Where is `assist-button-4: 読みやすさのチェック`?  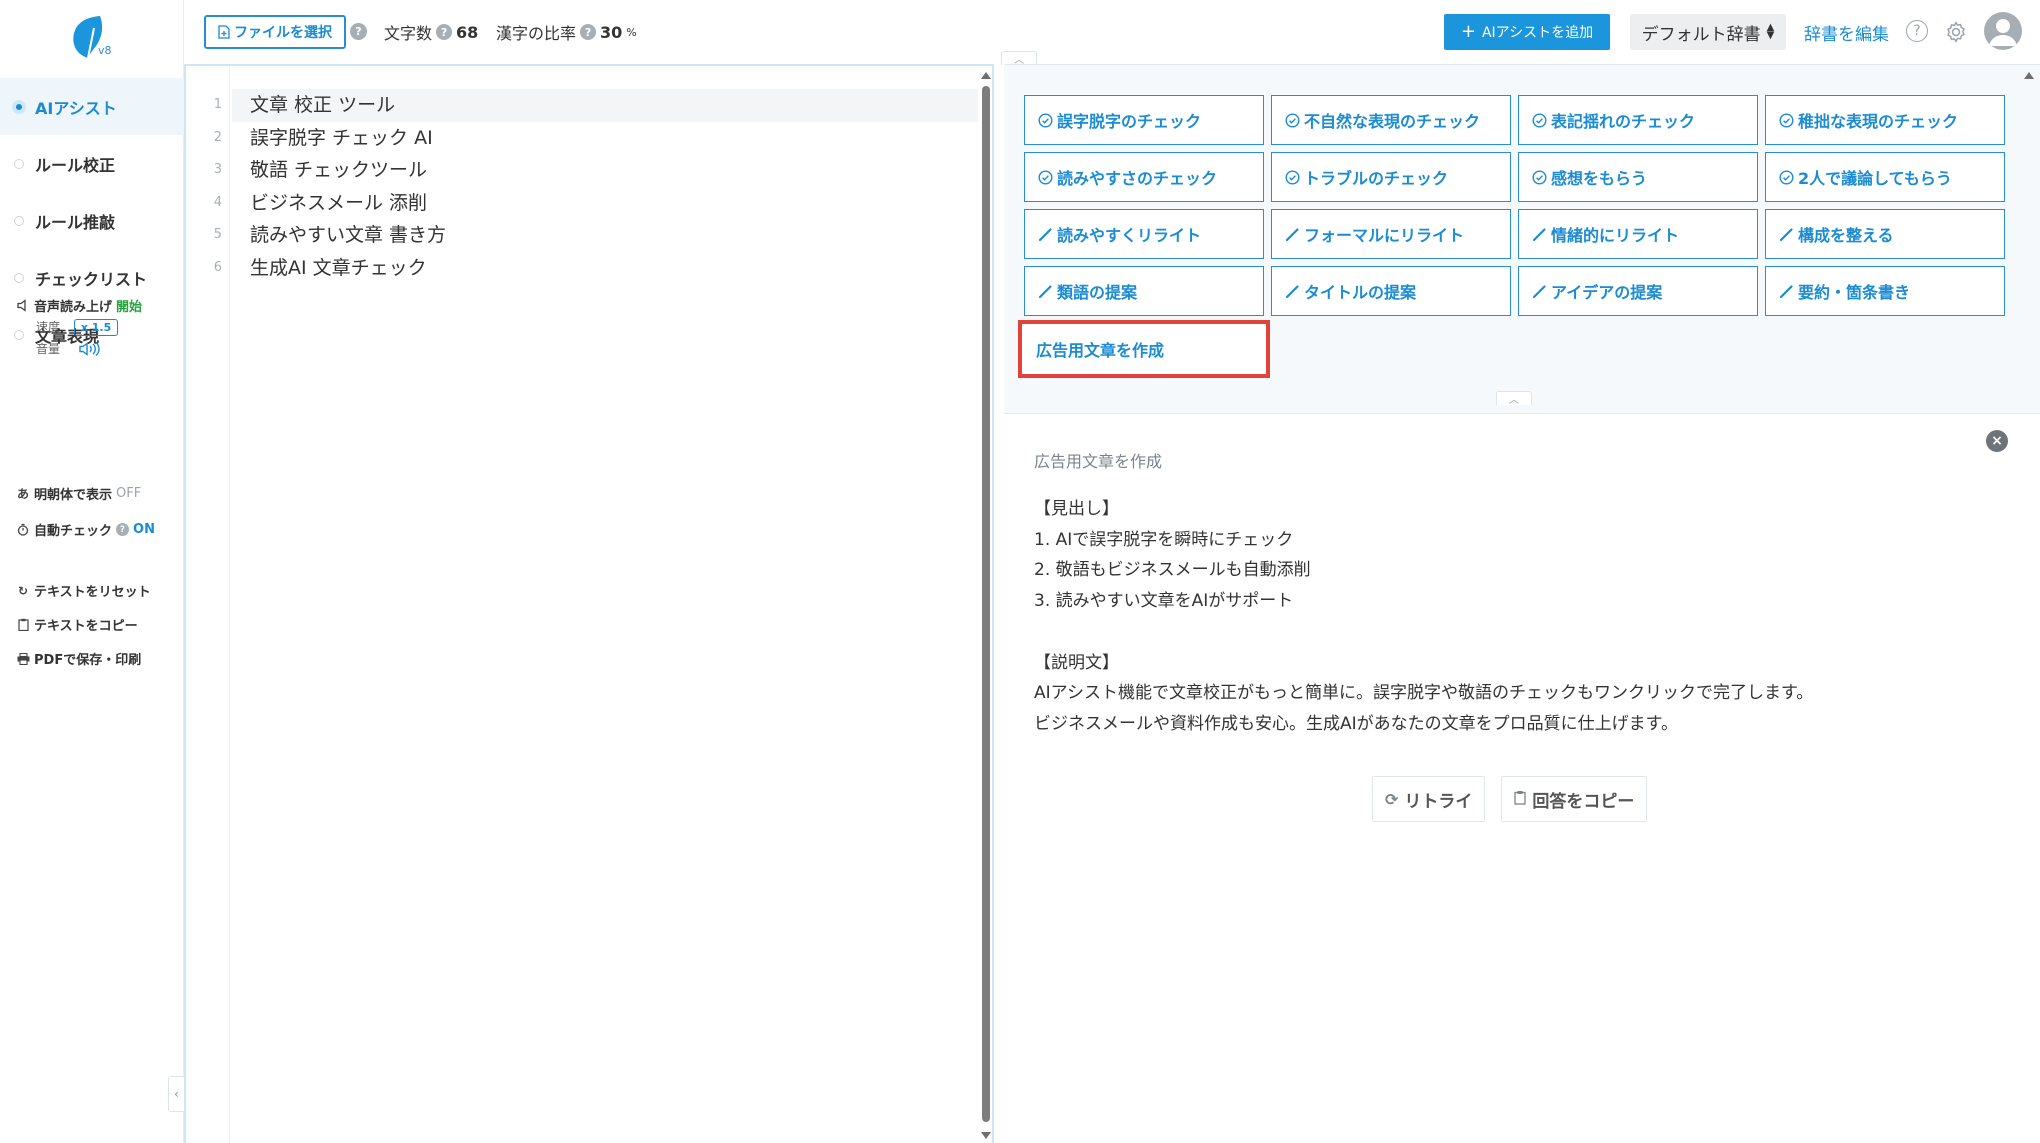
assist-button-4: 読みやすさのチェック is located at coordinates (1144, 177).